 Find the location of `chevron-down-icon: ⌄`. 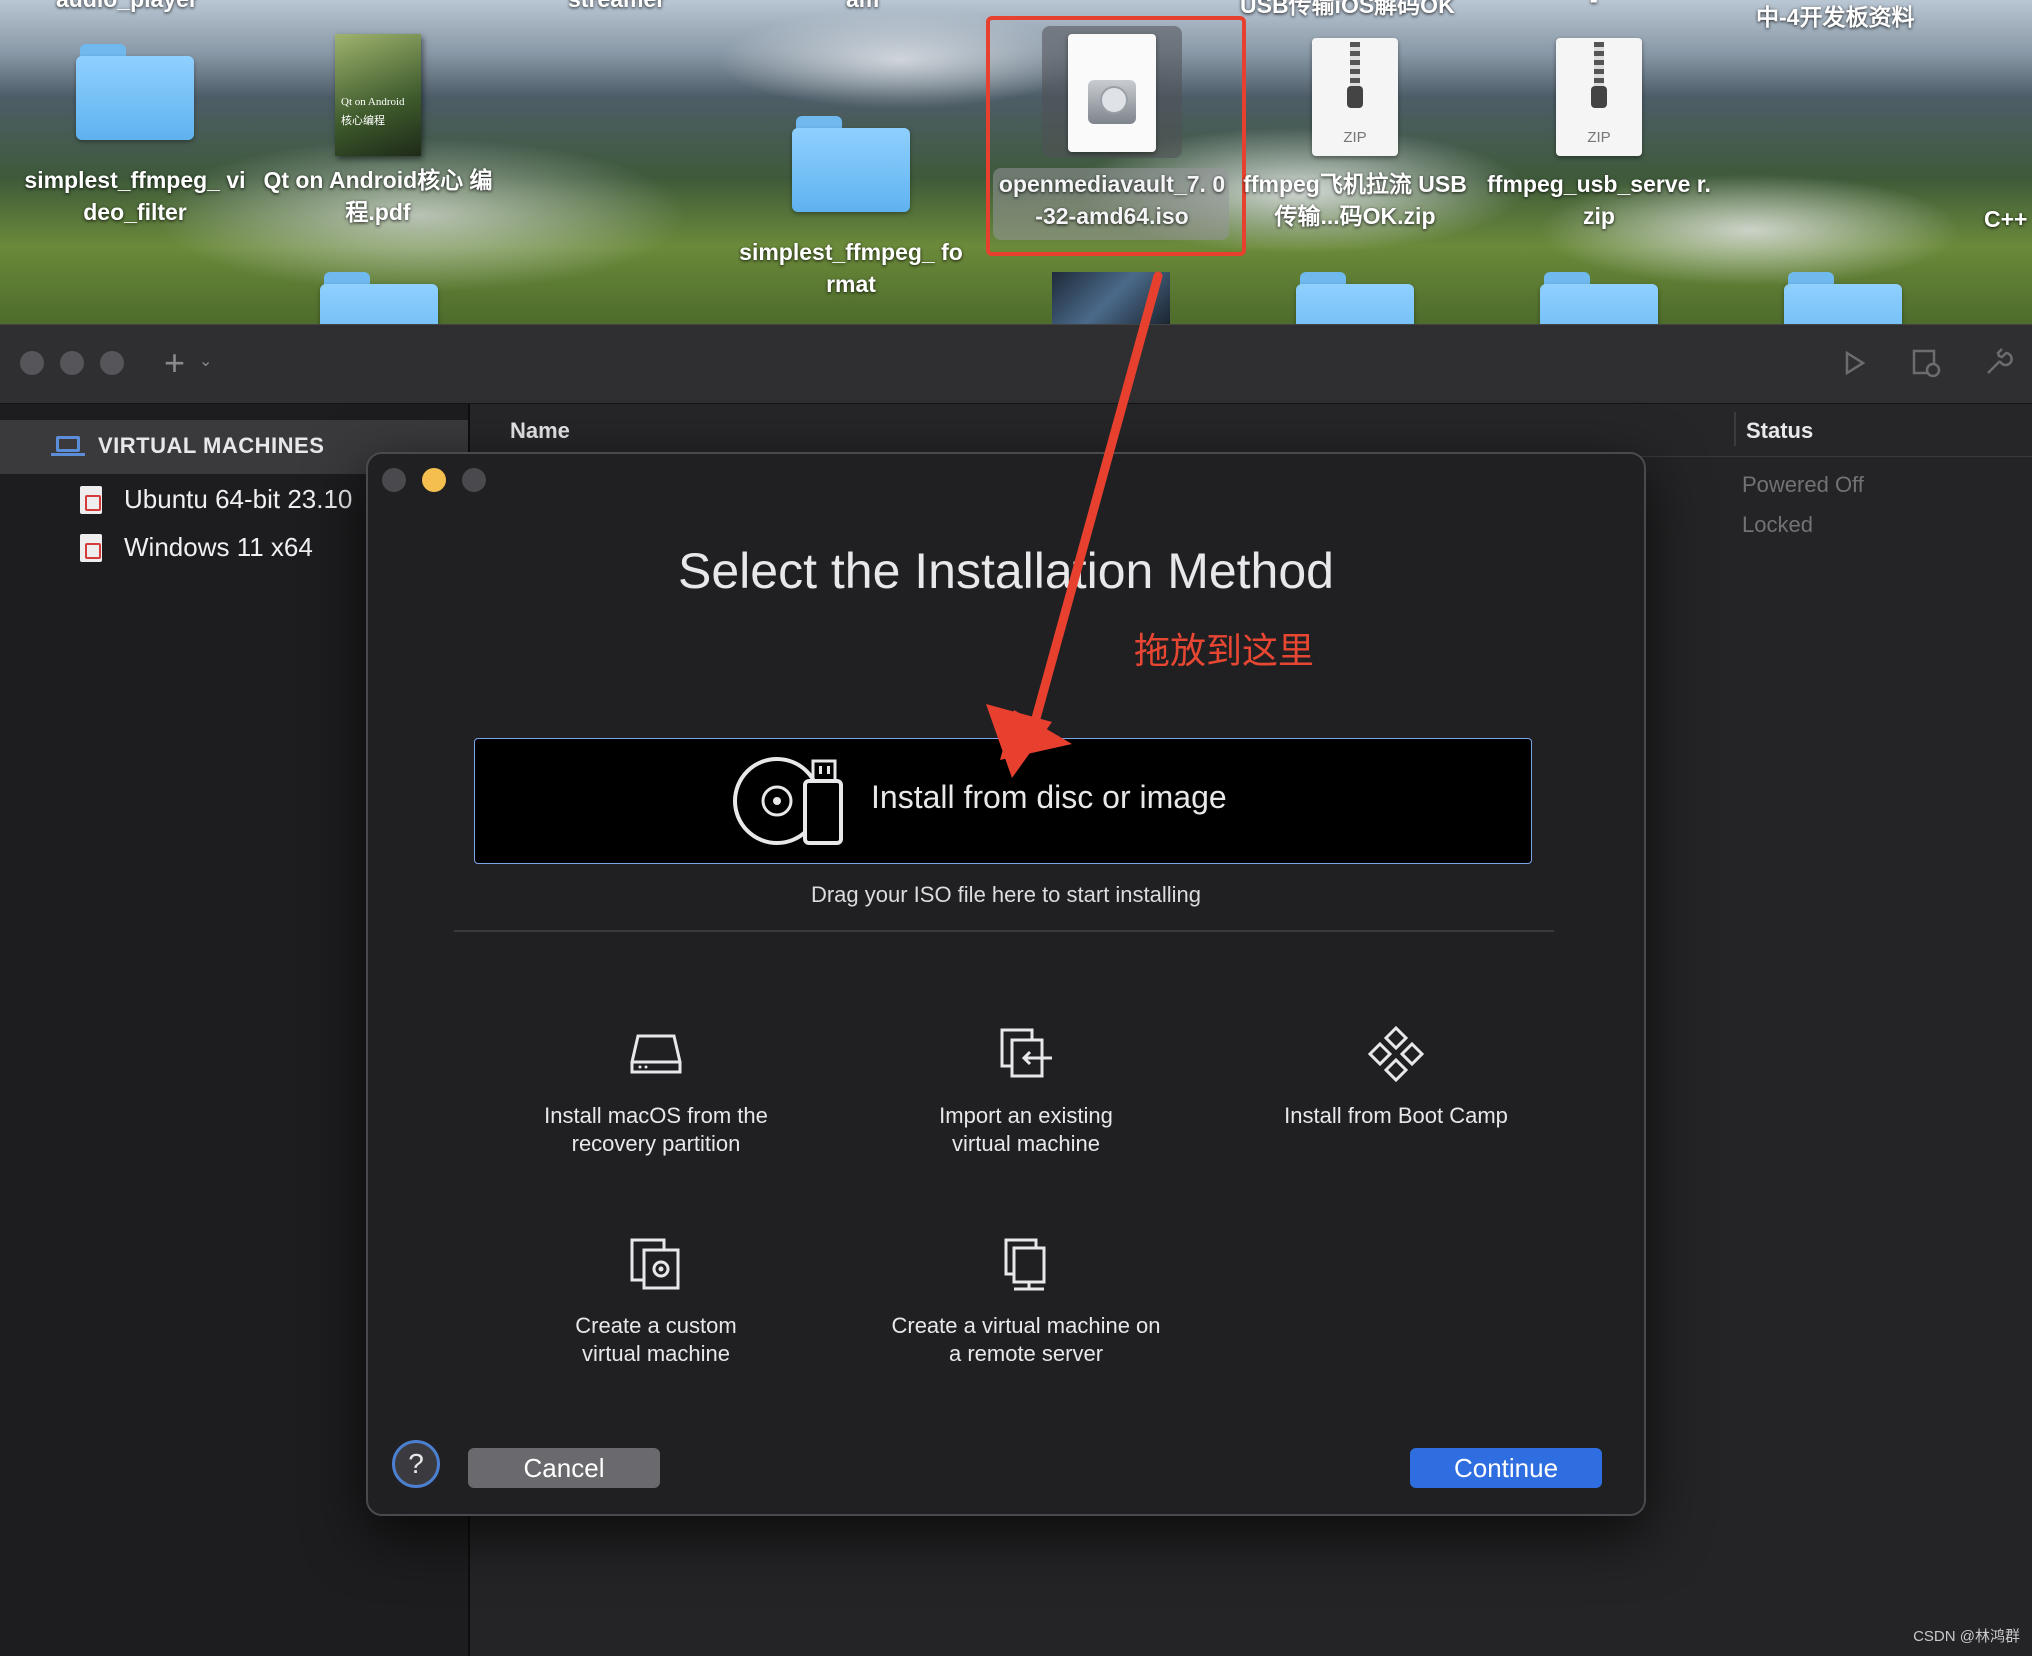

chevron-down-icon: ⌄ is located at coordinates (205, 361).